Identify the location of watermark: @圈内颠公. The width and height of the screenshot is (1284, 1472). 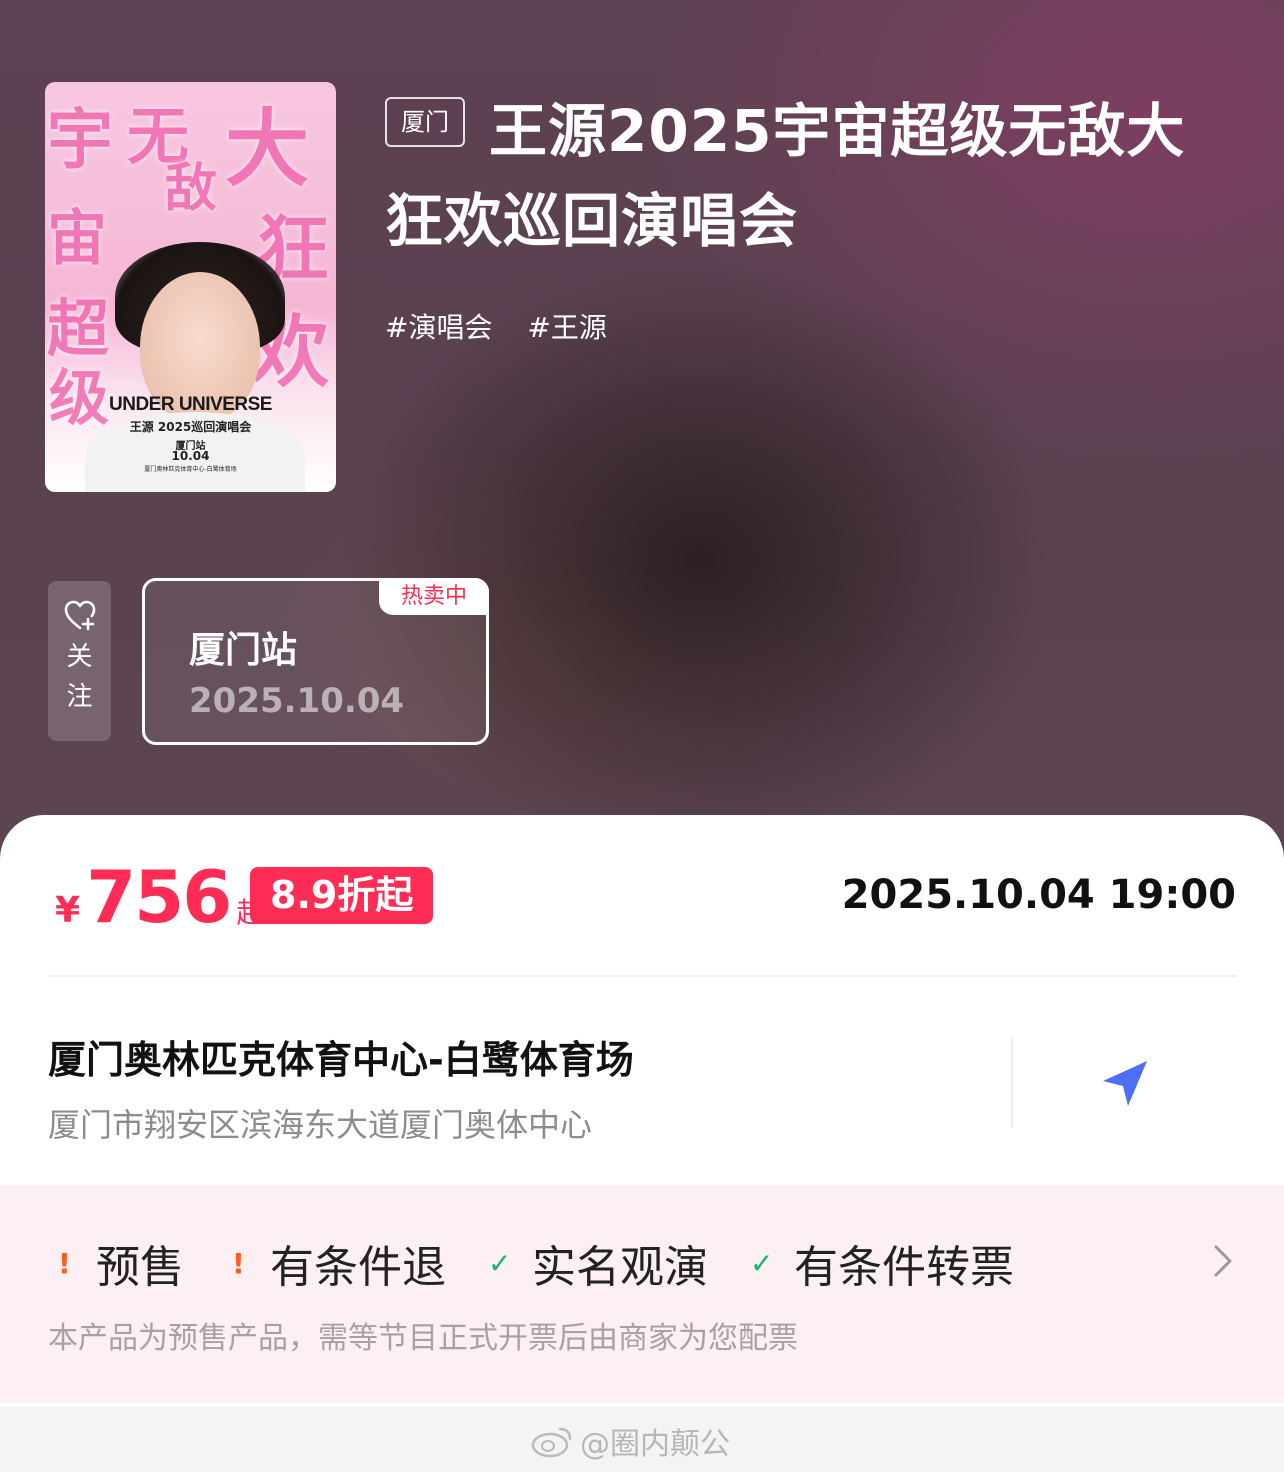
(630, 1441).